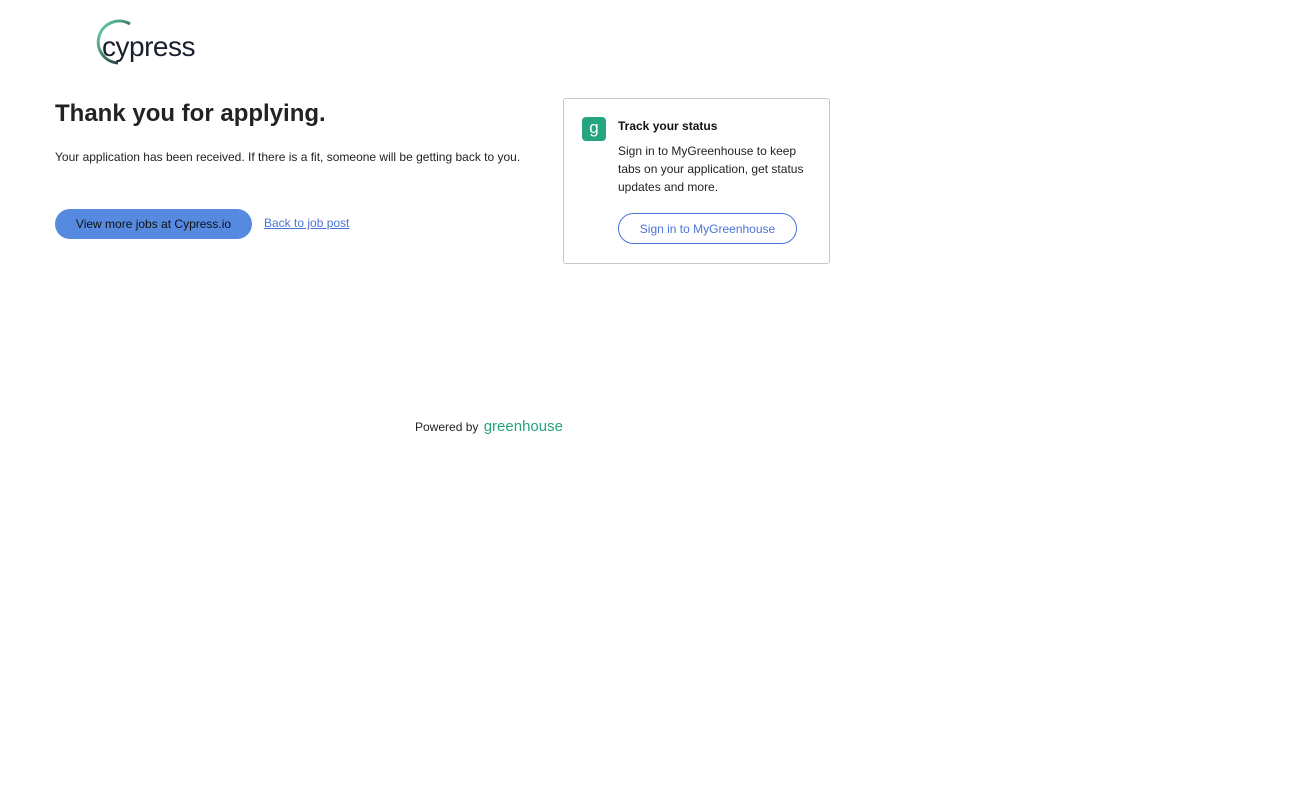 This screenshot has height=785, width=1297. I want to click on sign-in-mygreenhouse-button: Sign in to MyGreenhouse, so click(707, 228).